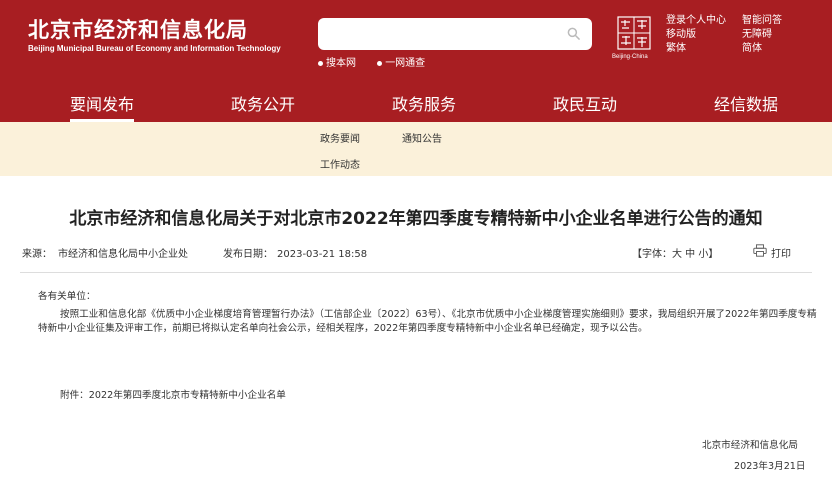 The width and height of the screenshot is (832, 488). Describe the element at coordinates (138, 29) in the screenshot. I see `site-title: 北京市经济和信息化局` at that location.